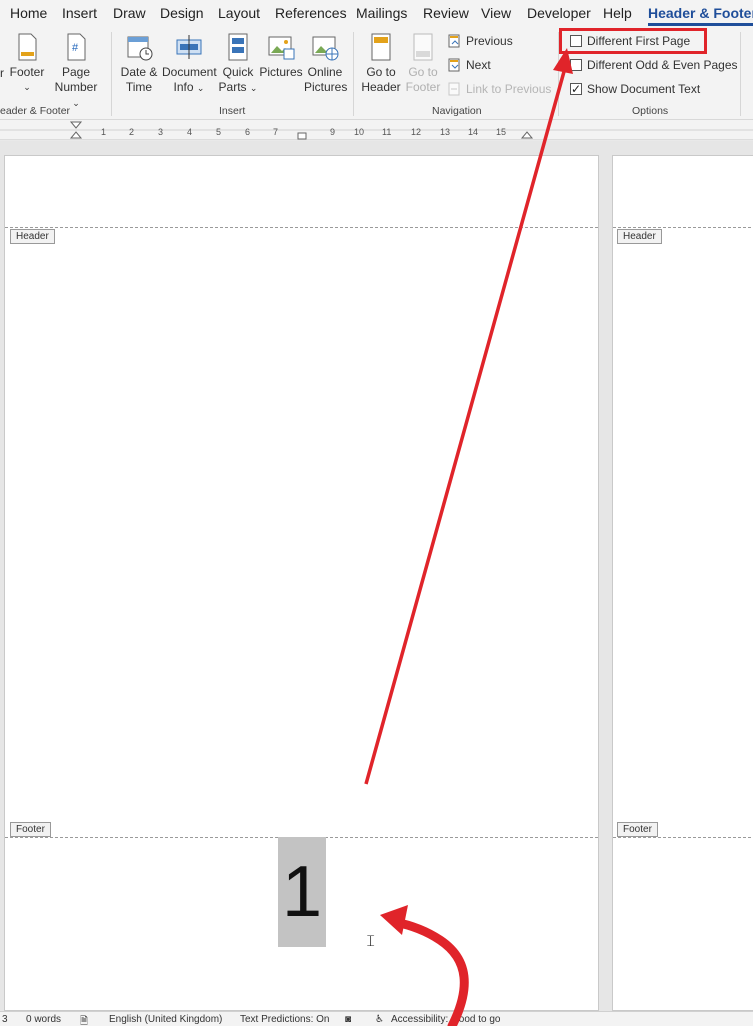 This screenshot has height=1026, width=753. Describe the element at coordinates (379, 1019) in the screenshot. I see `accessibility-icon: ♿` at that location.